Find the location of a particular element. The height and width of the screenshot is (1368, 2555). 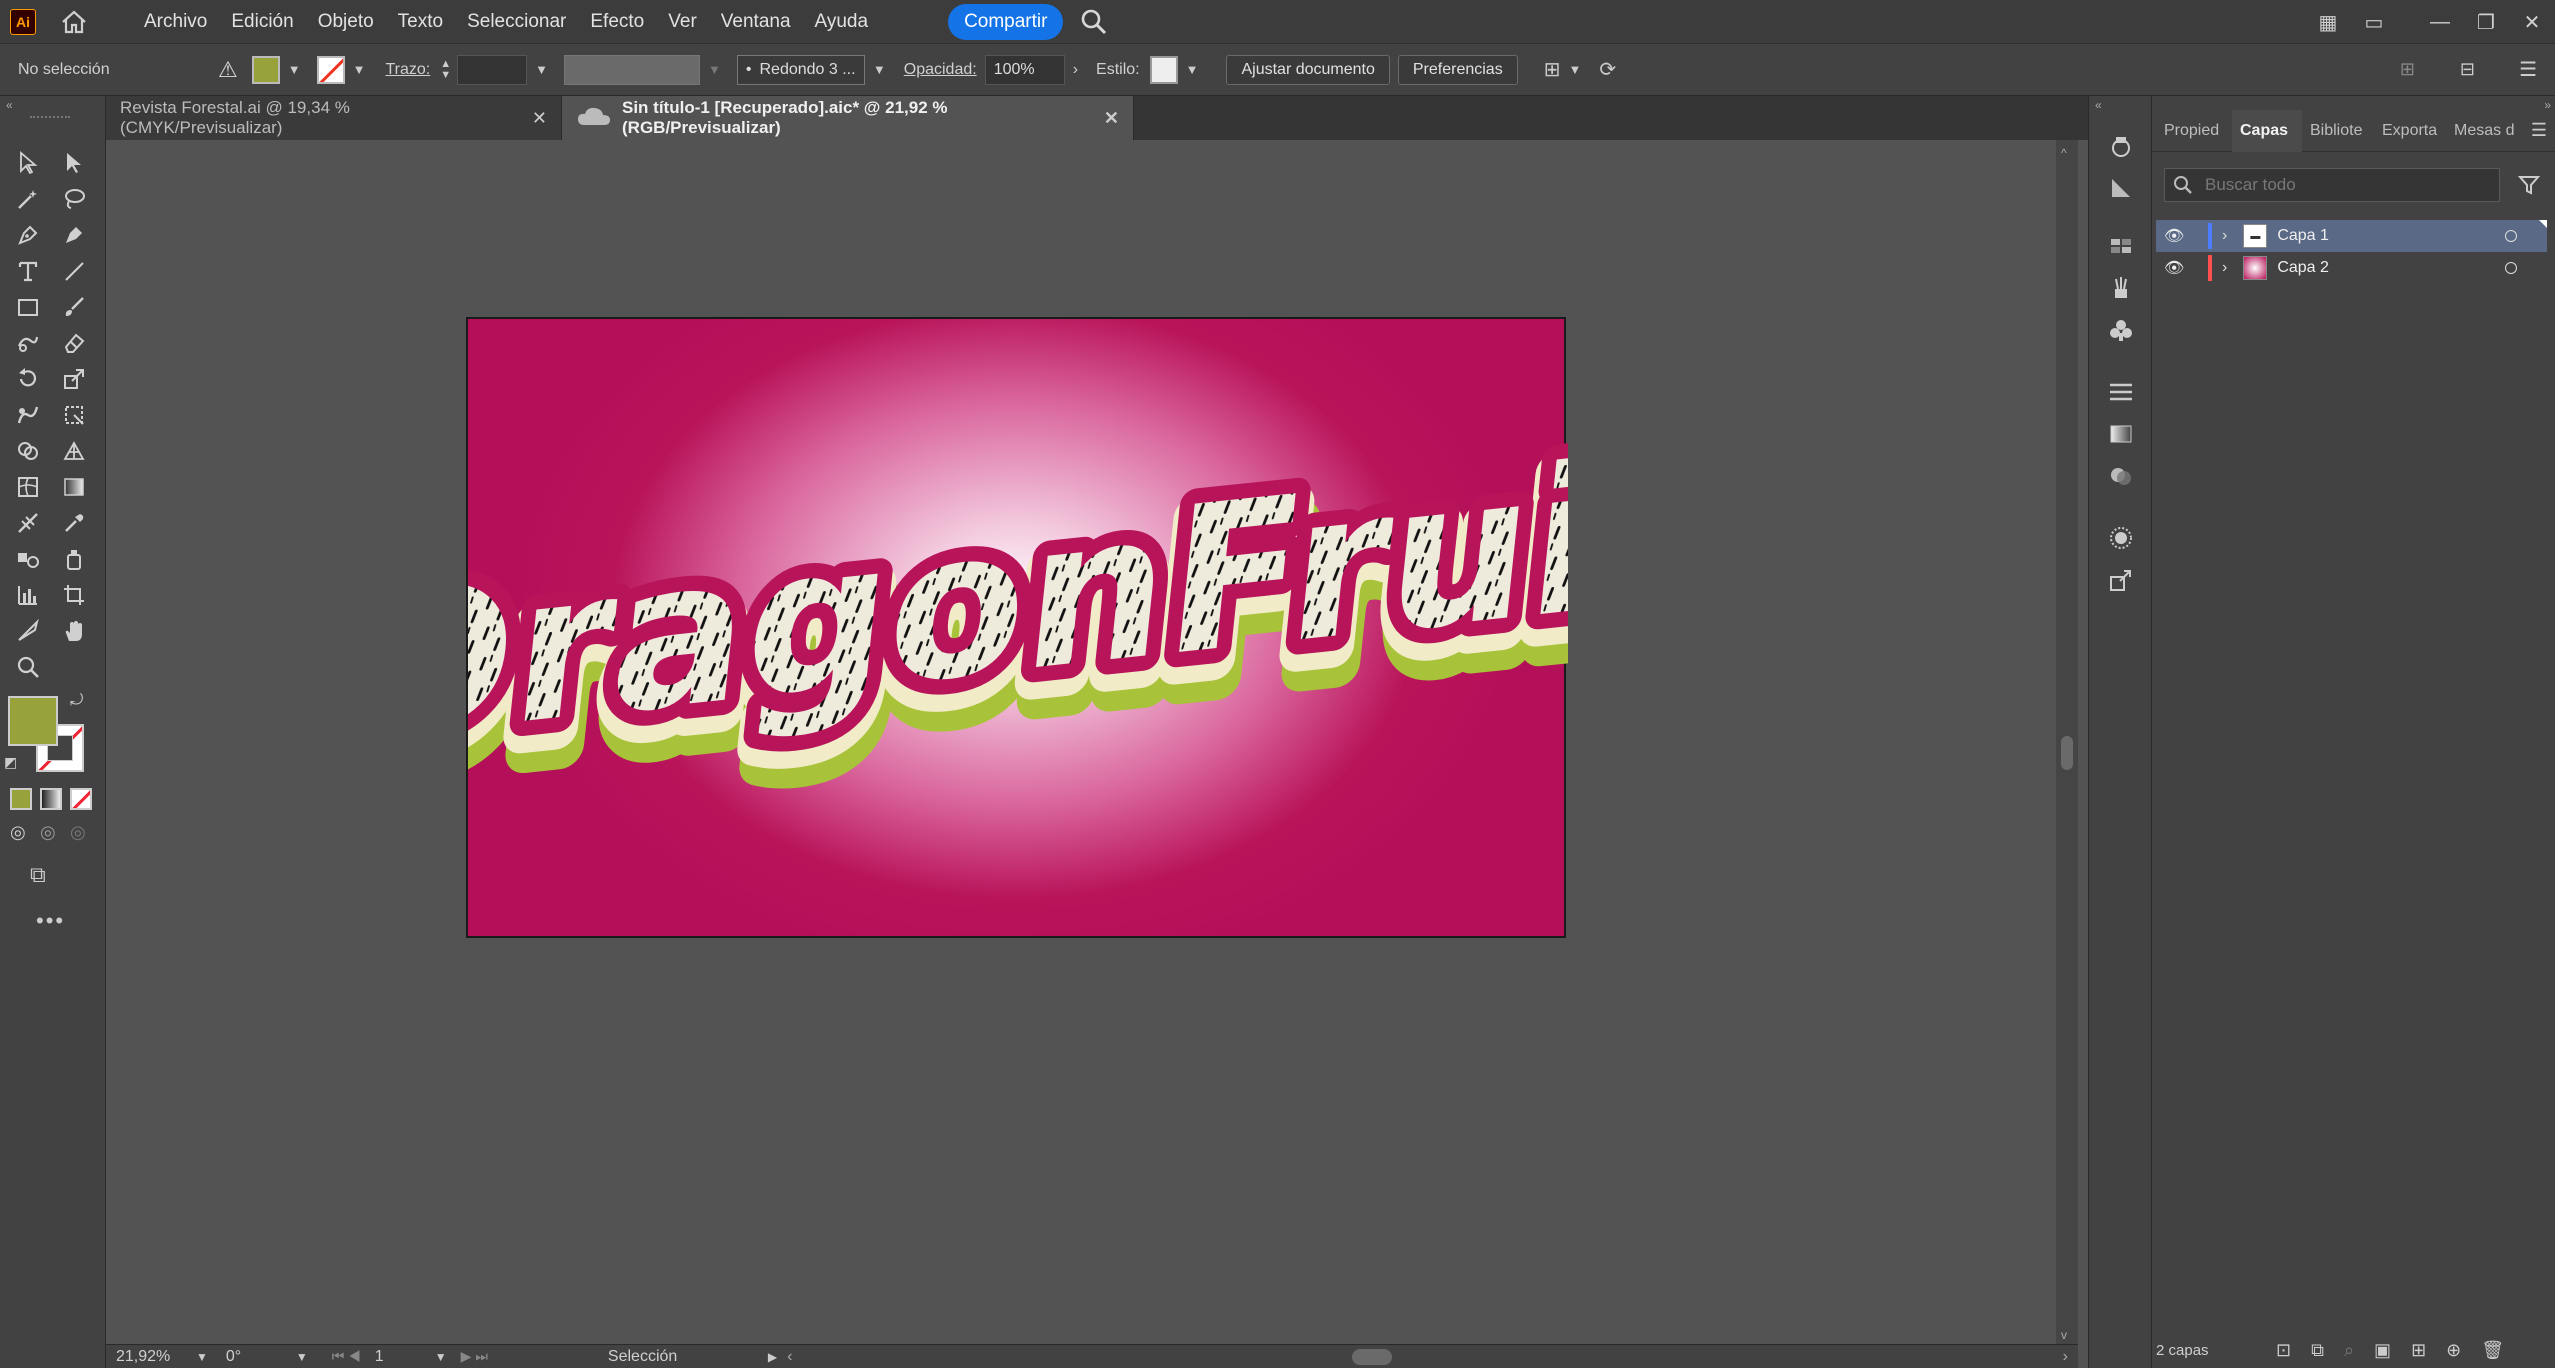

arrange-icon: ⊞ is located at coordinates (2407, 69).